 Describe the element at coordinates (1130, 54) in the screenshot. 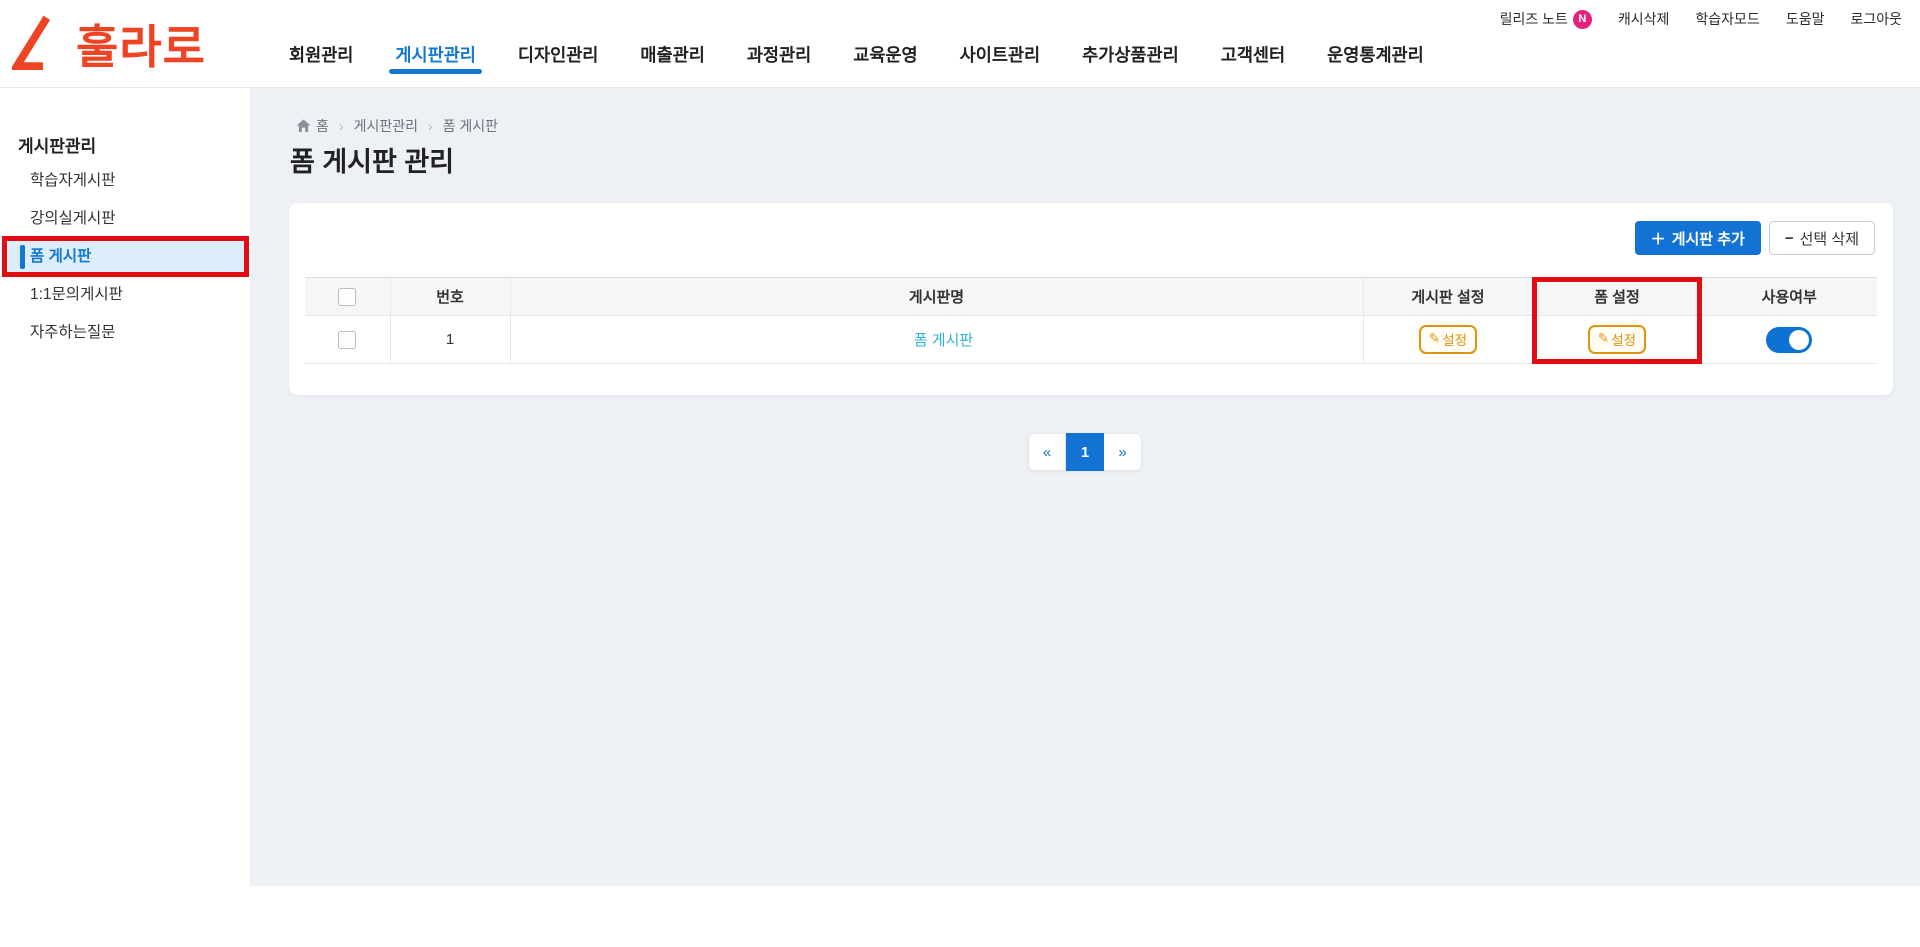

I see `nav-item-addon-product: 추가상품관리` at that location.